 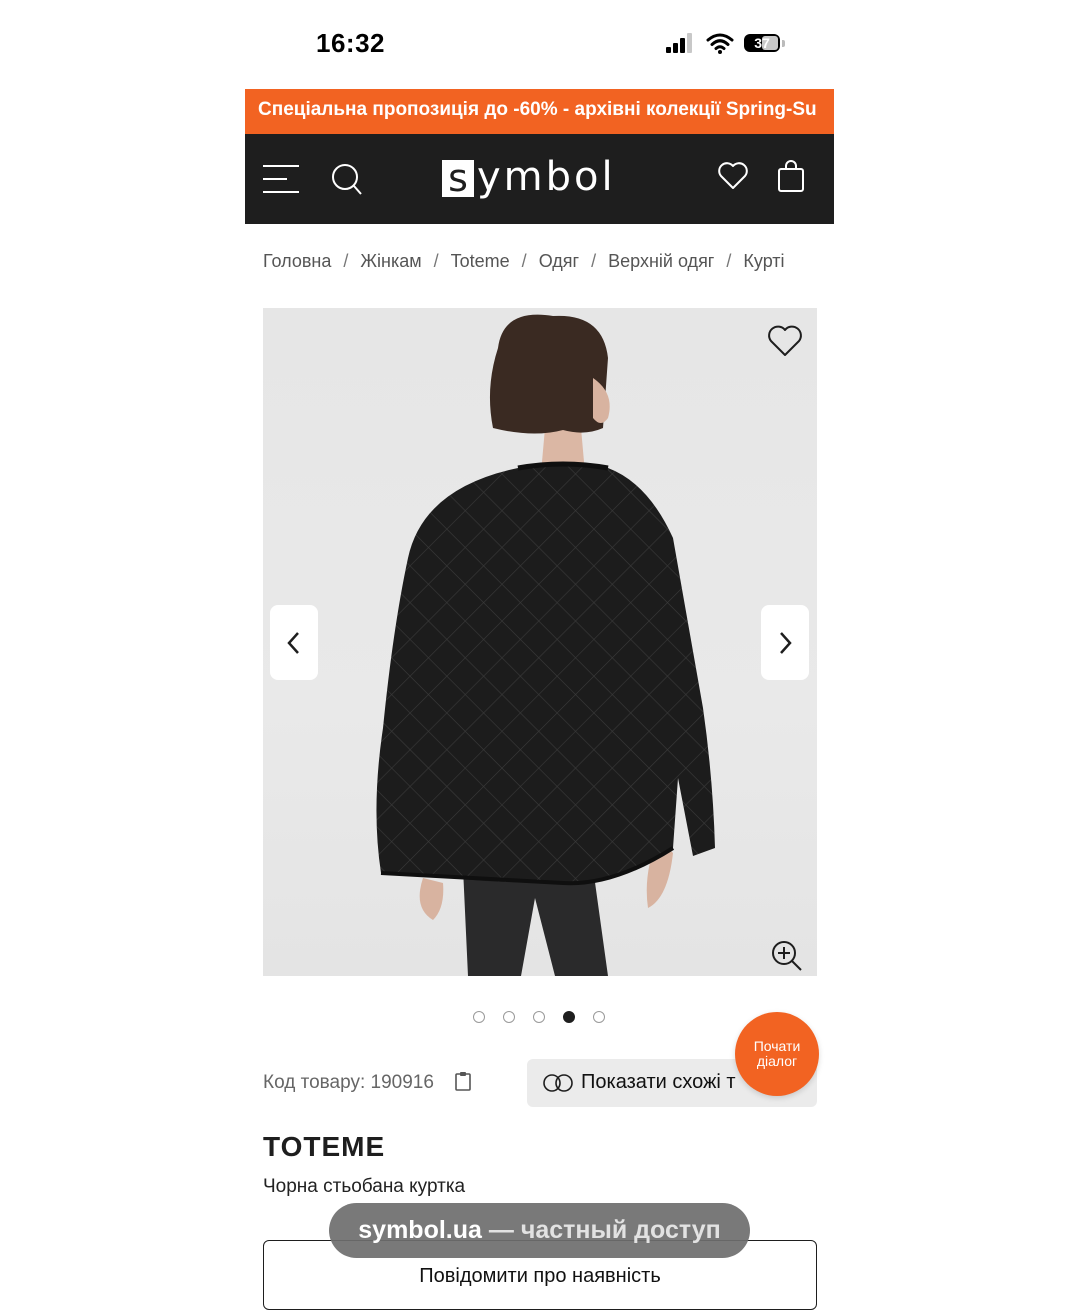 What do you see at coordinates (558, 1083) in the screenshot?
I see `similar-items-icon` at bounding box center [558, 1083].